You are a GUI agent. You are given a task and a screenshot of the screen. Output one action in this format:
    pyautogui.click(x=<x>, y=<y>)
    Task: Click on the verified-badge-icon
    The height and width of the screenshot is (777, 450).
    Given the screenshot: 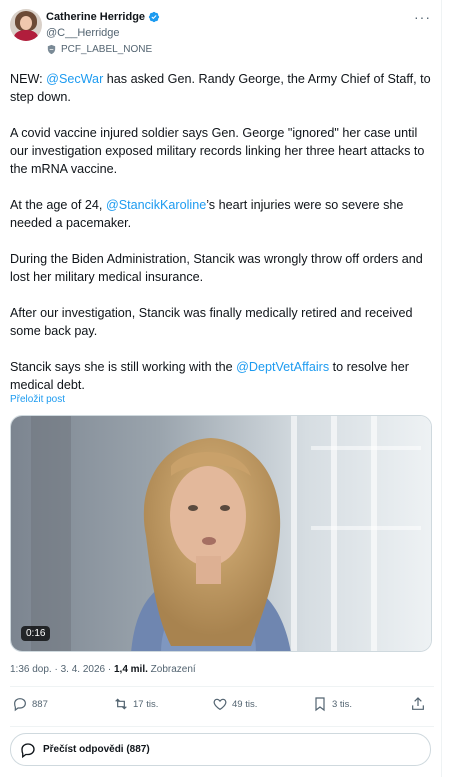 What is the action you would take?
    pyautogui.click(x=154, y=17)
    